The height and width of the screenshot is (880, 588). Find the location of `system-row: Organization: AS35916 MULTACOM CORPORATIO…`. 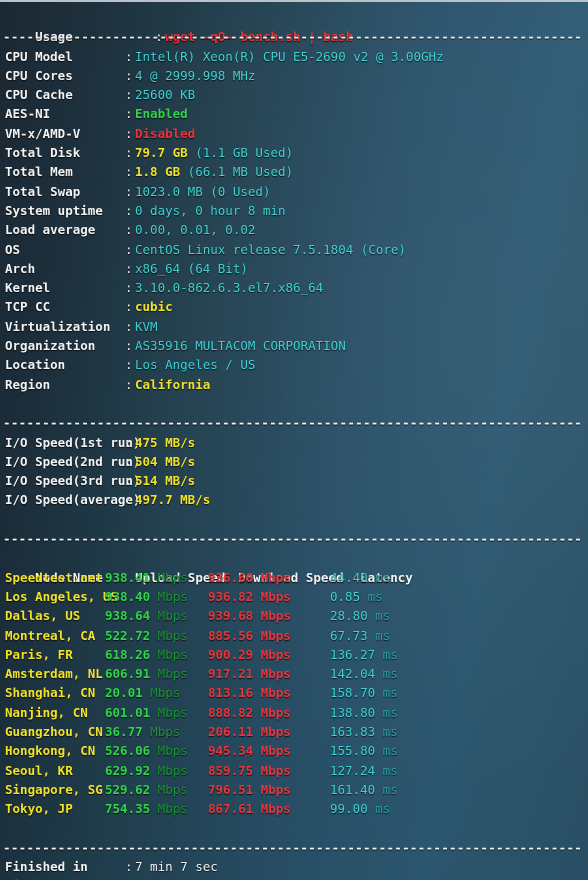

system-row: Organization: AS35916 MULTACOM CORPORATIO… is located at coordinates (294, 345).